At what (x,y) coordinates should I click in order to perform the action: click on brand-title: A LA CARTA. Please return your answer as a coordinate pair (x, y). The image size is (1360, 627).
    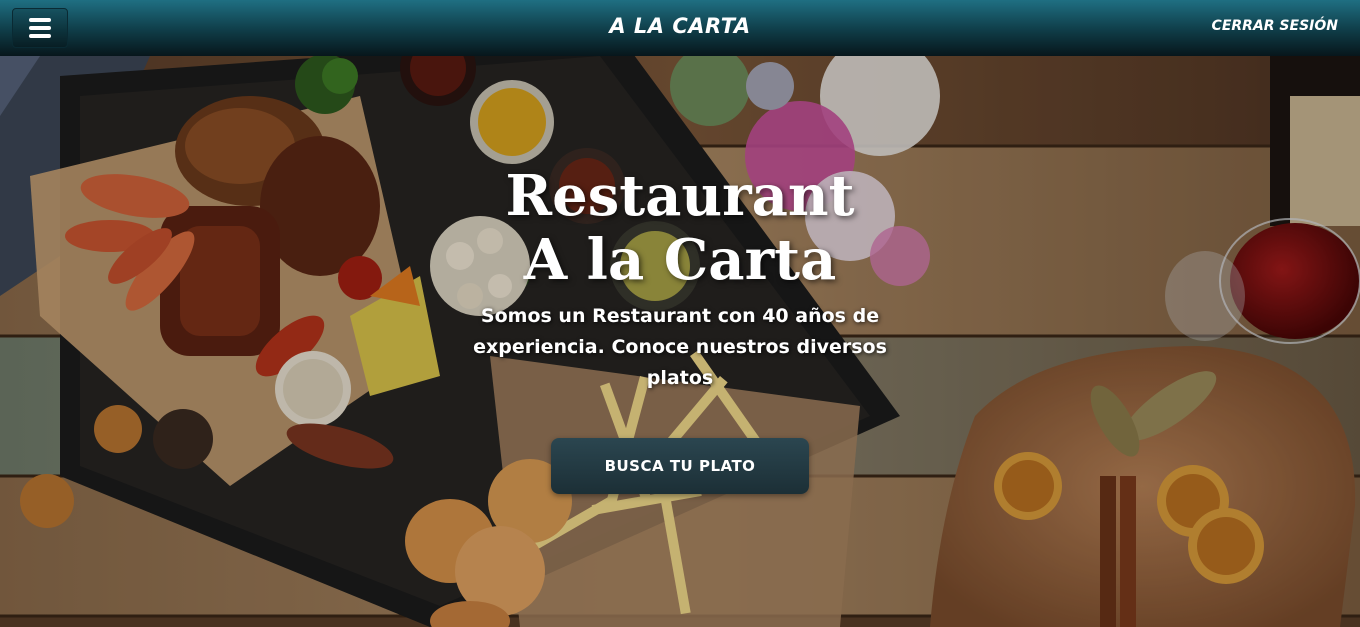
    Looking at the image, I should click on (680, 26).